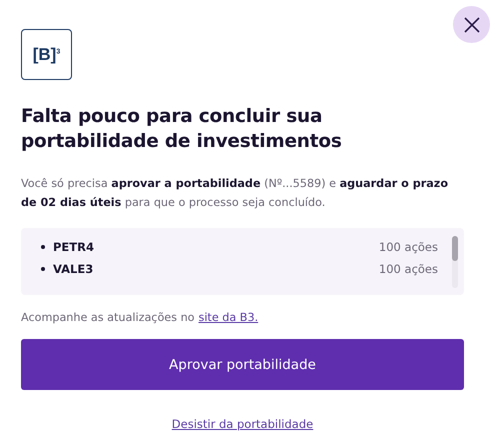 The width and height of the screenshot is (501, 447). I want to click on cancel-link: Desistir da portabilidade, so click(243, 424).